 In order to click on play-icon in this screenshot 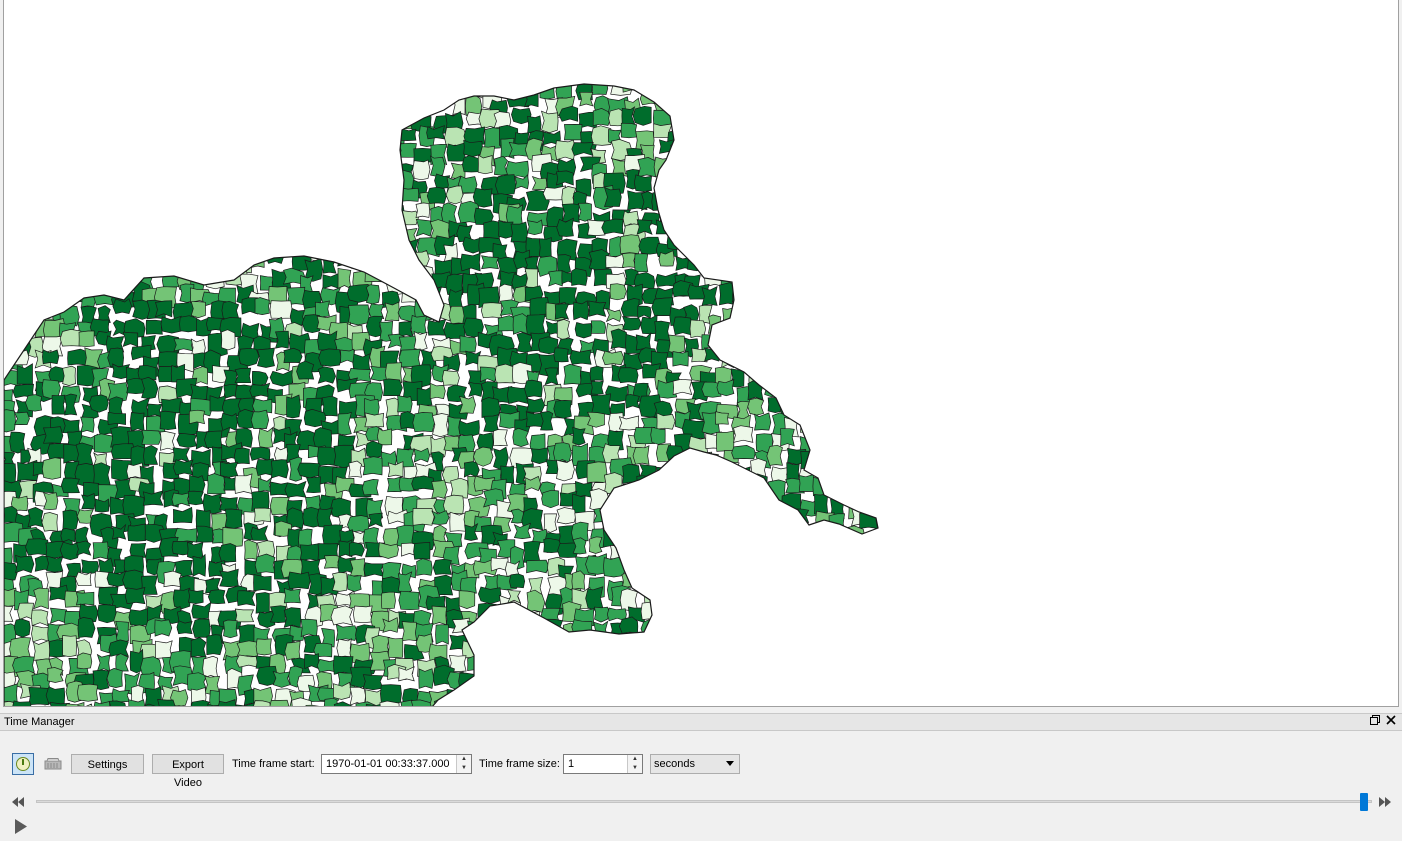, I will do `click(21, 826)`.